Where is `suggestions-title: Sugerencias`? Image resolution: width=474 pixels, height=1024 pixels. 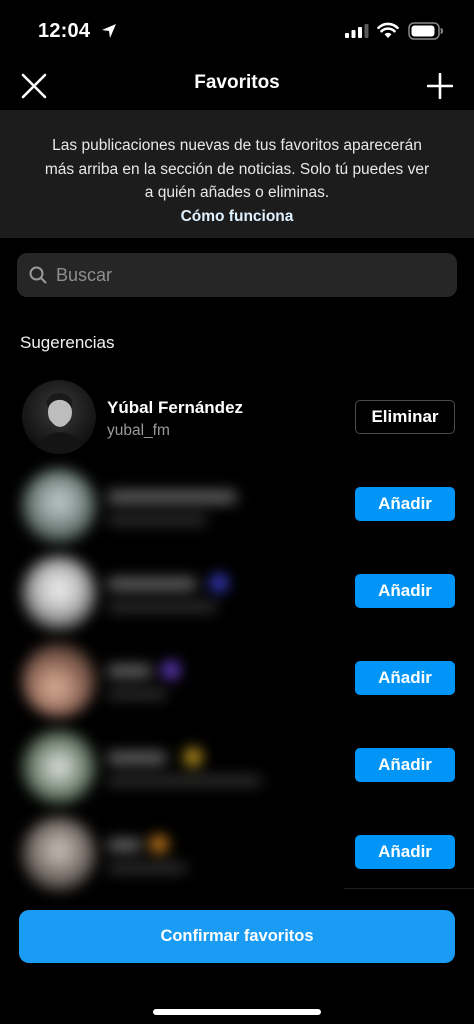 suggestions-title: Sugerencias is located at coordinates (67, 342).